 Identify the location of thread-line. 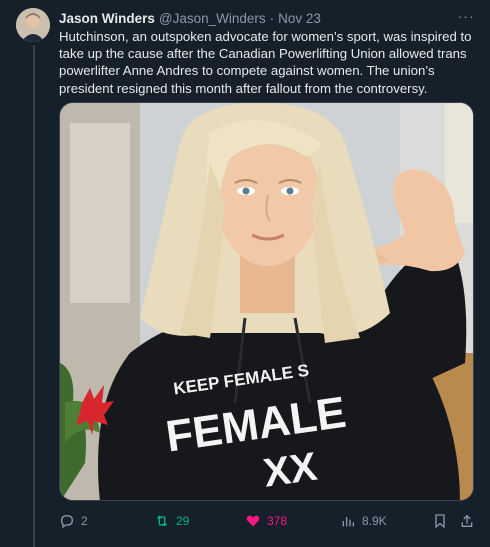
(34, 296).